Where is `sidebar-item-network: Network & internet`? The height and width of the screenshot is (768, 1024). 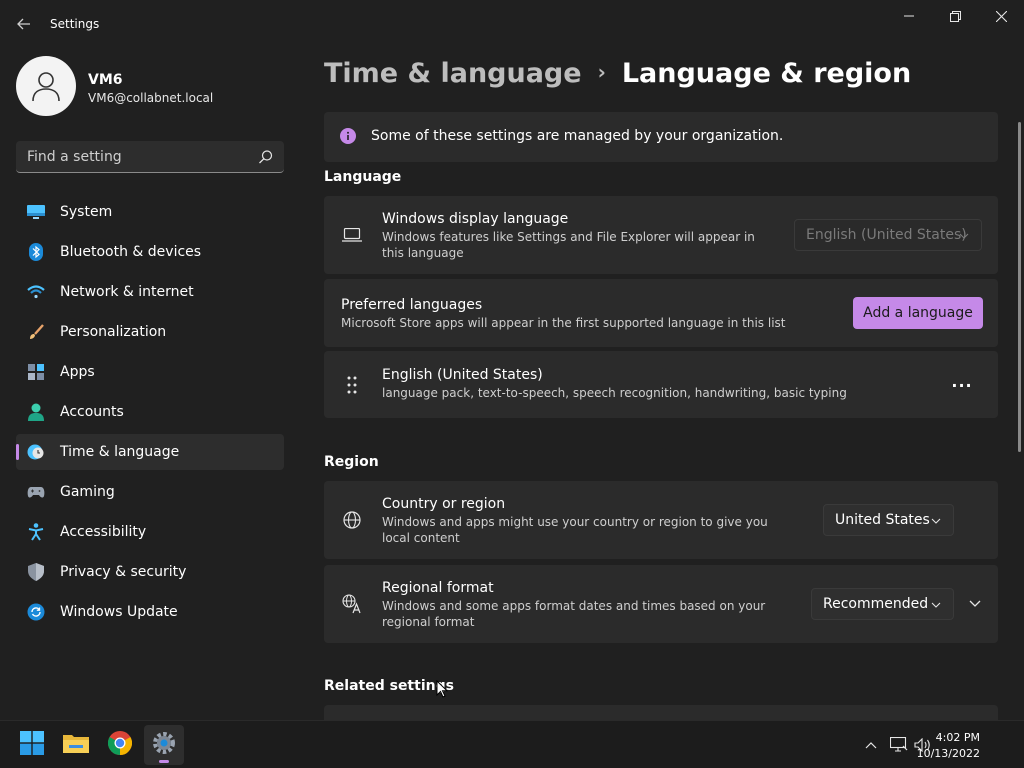 sidebar-item-network: Network & internet is located at coordinates (150, 292).